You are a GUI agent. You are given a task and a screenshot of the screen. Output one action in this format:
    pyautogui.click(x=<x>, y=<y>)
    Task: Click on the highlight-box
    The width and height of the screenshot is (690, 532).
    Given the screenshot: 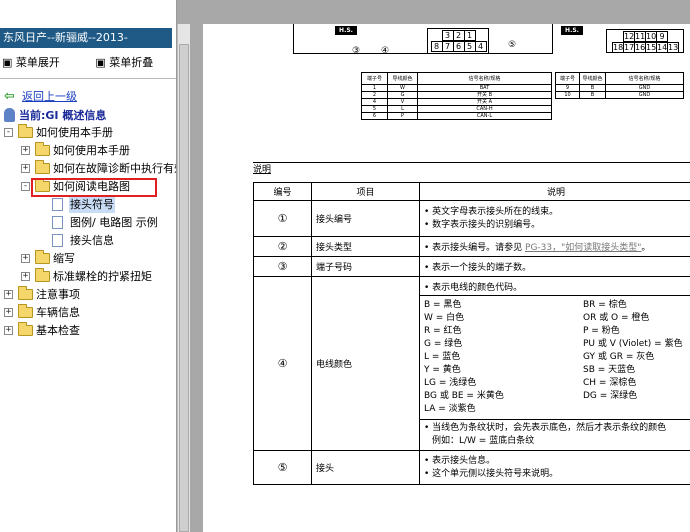 What is the action you would take?
    pyautogui.click(x=94, y=187)
    